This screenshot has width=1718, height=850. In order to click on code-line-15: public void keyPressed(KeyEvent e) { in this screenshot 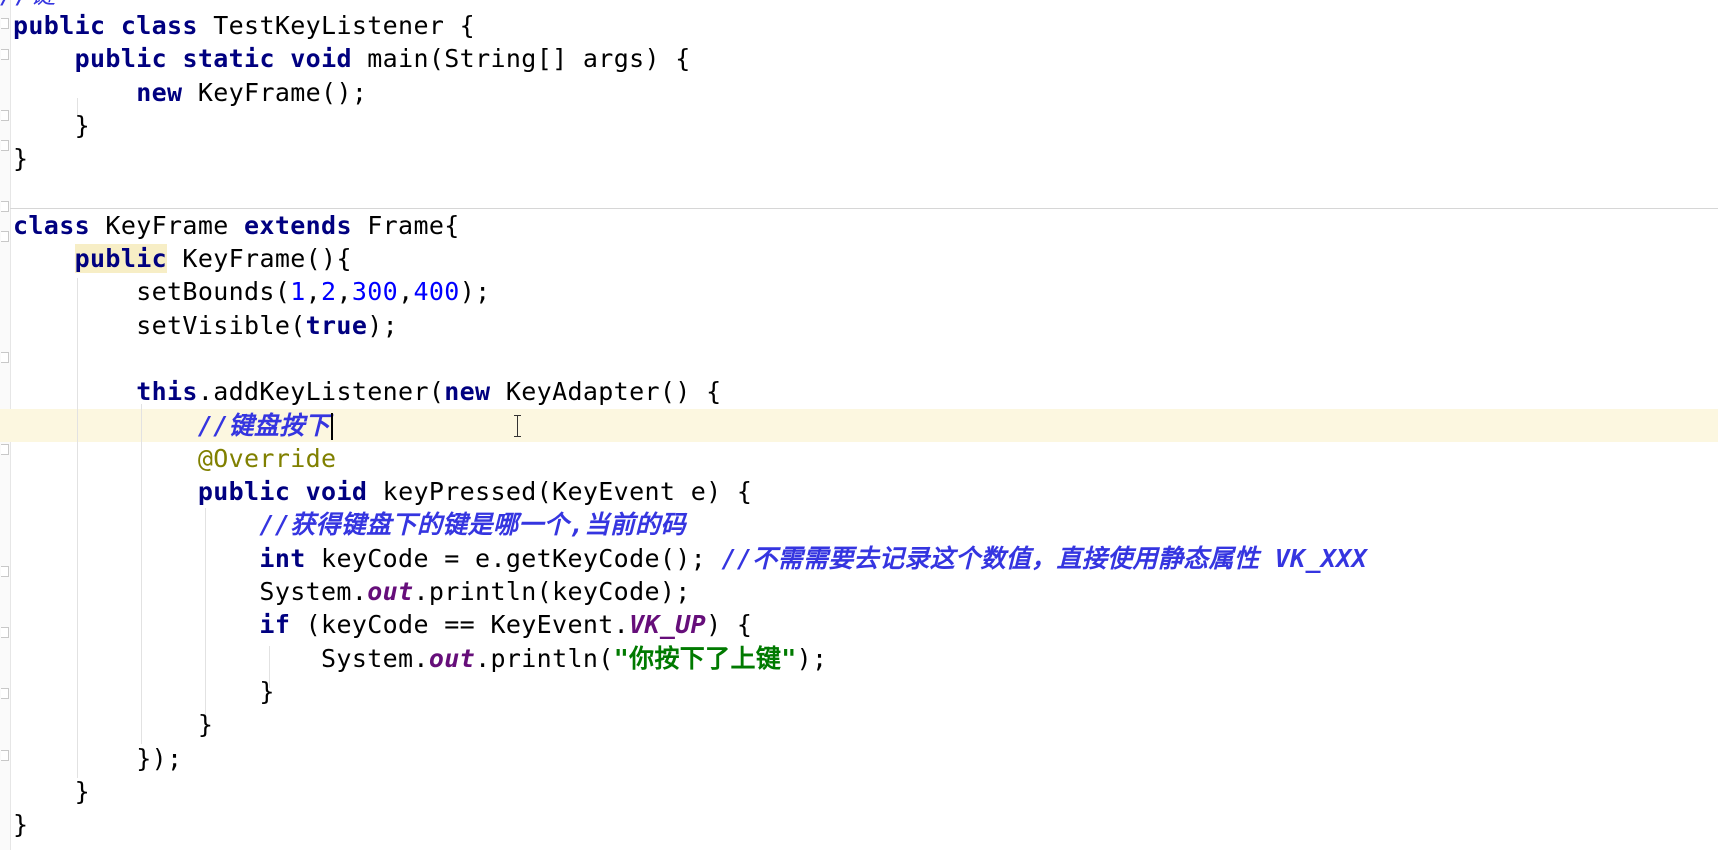, I will do `click(690, 491)`.